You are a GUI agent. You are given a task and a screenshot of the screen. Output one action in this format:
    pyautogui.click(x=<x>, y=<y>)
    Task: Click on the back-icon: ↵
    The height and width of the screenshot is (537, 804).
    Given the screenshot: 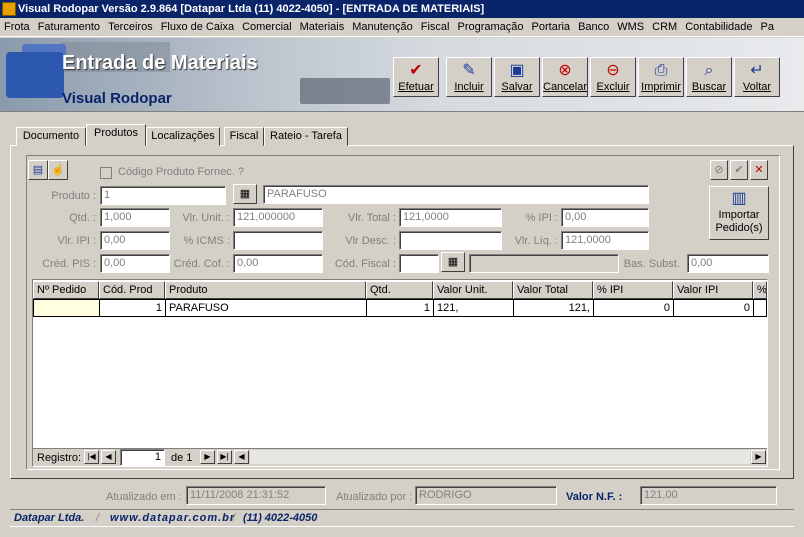 What is the action you would take?
    pyautogui.click(x=757, y=70)
    